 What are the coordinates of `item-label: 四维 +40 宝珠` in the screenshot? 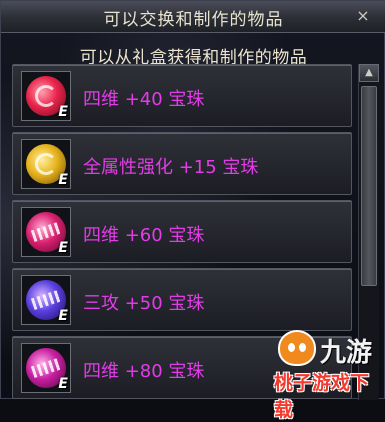 It's located at (144, 99).